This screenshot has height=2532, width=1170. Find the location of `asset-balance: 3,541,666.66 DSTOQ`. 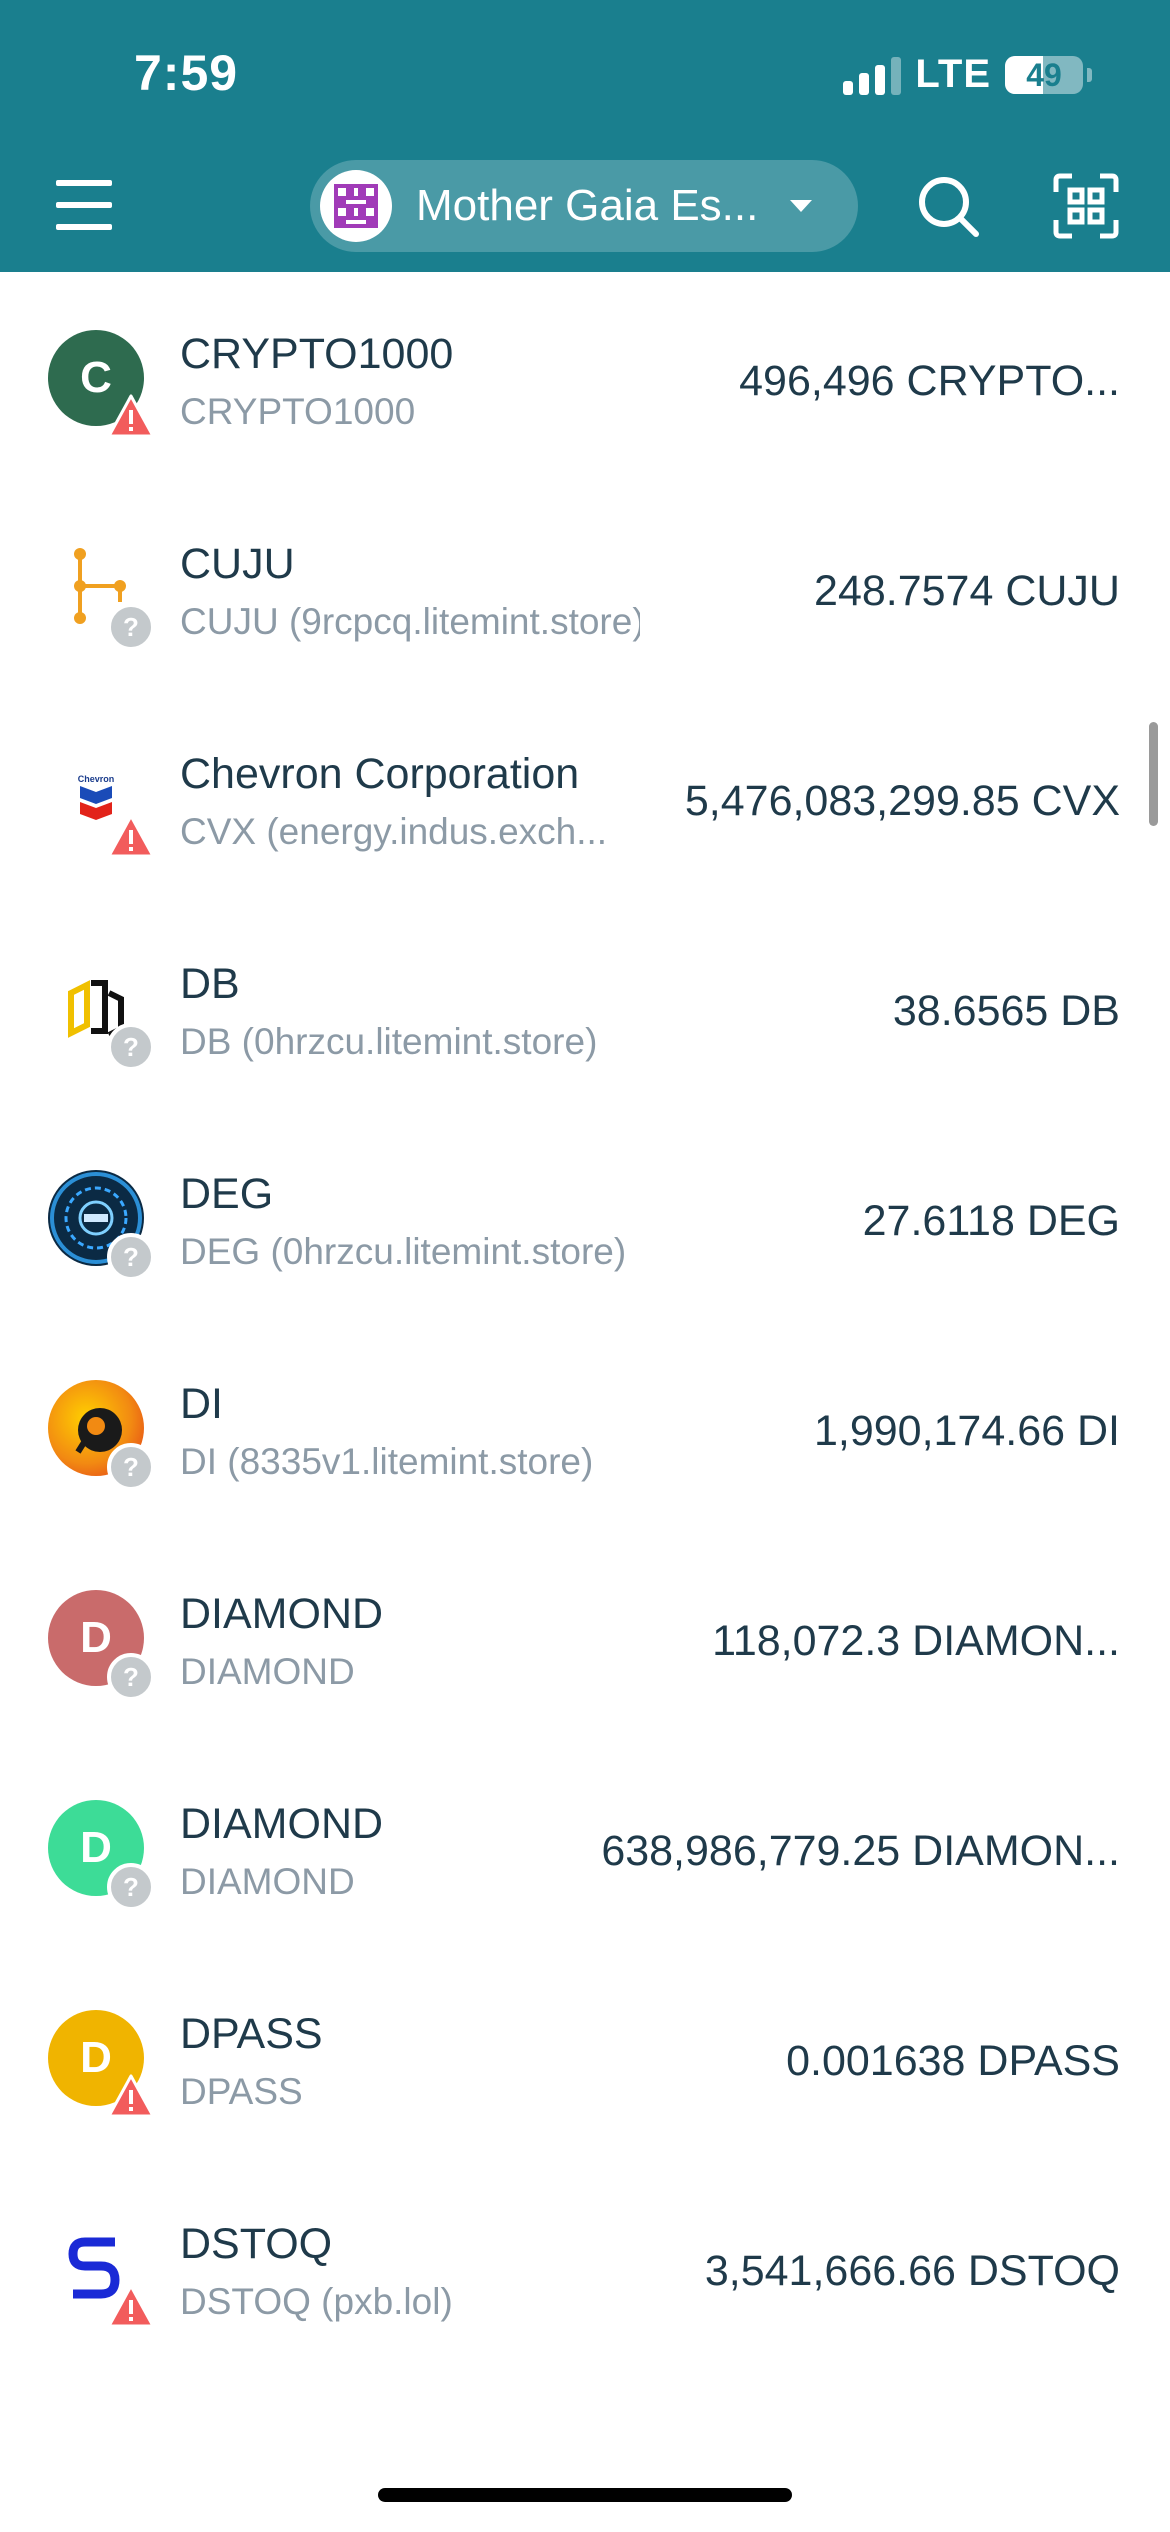

asset-balance: 3,541,666.66 DSTOQ is located at coordinates (912, 2271).